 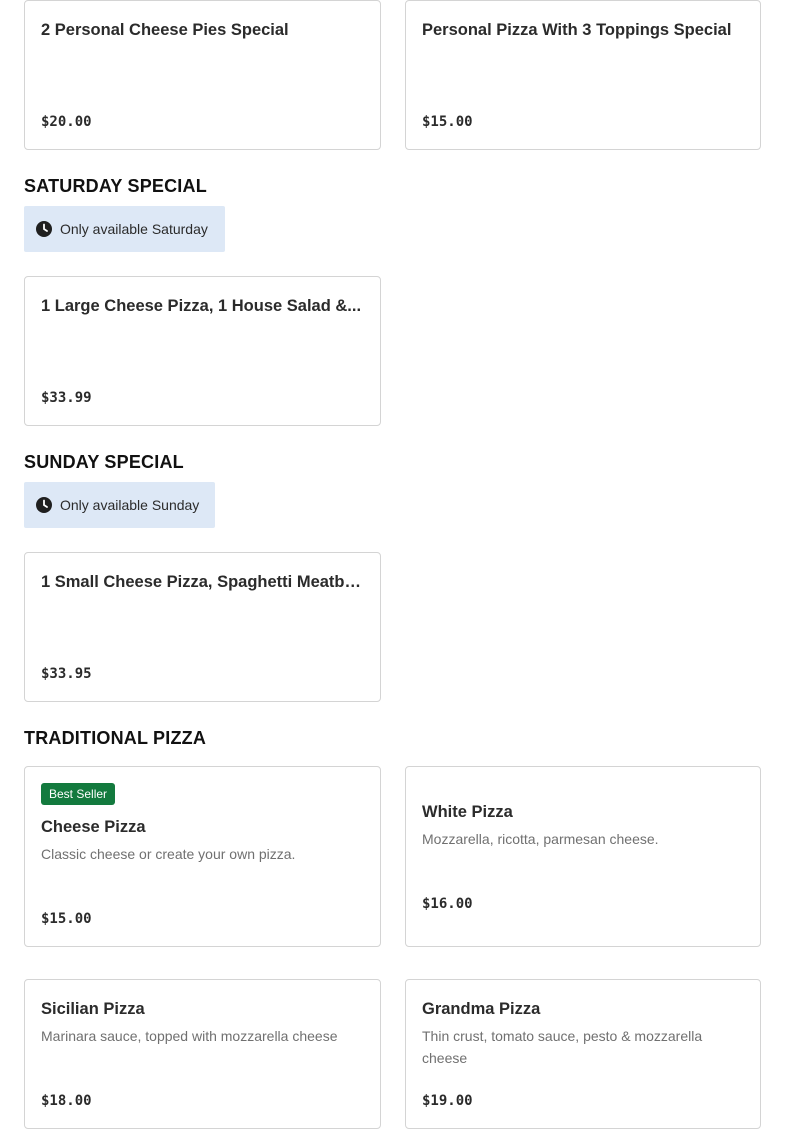 I want to click on item-price: $16.00, so click(x=447, y=904).